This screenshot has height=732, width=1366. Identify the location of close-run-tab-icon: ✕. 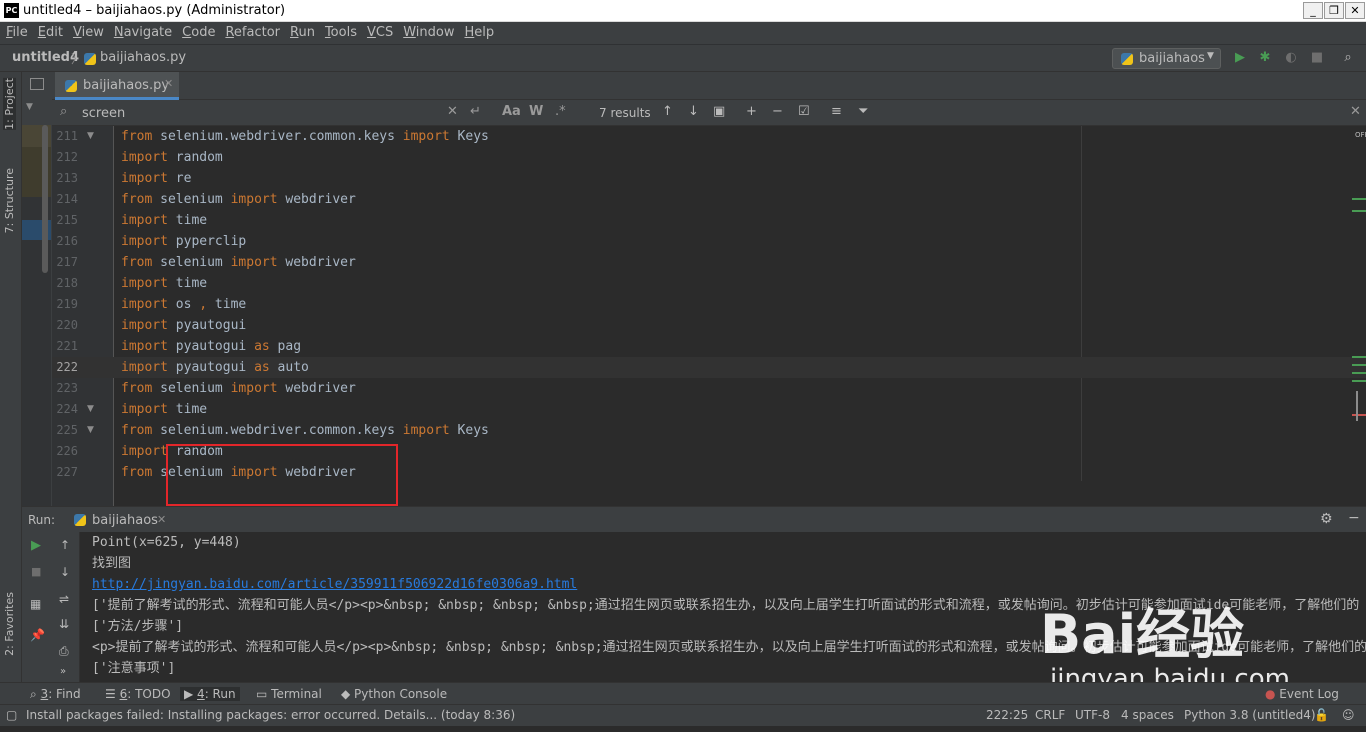
(161, 519).